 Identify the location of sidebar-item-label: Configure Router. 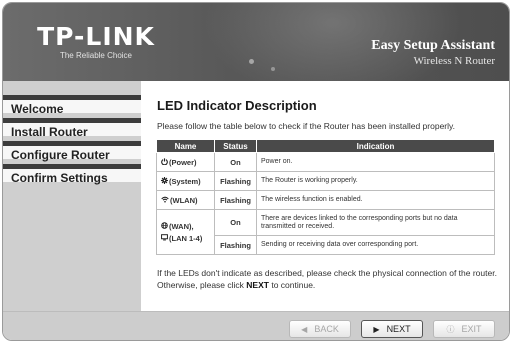
(60, 155).